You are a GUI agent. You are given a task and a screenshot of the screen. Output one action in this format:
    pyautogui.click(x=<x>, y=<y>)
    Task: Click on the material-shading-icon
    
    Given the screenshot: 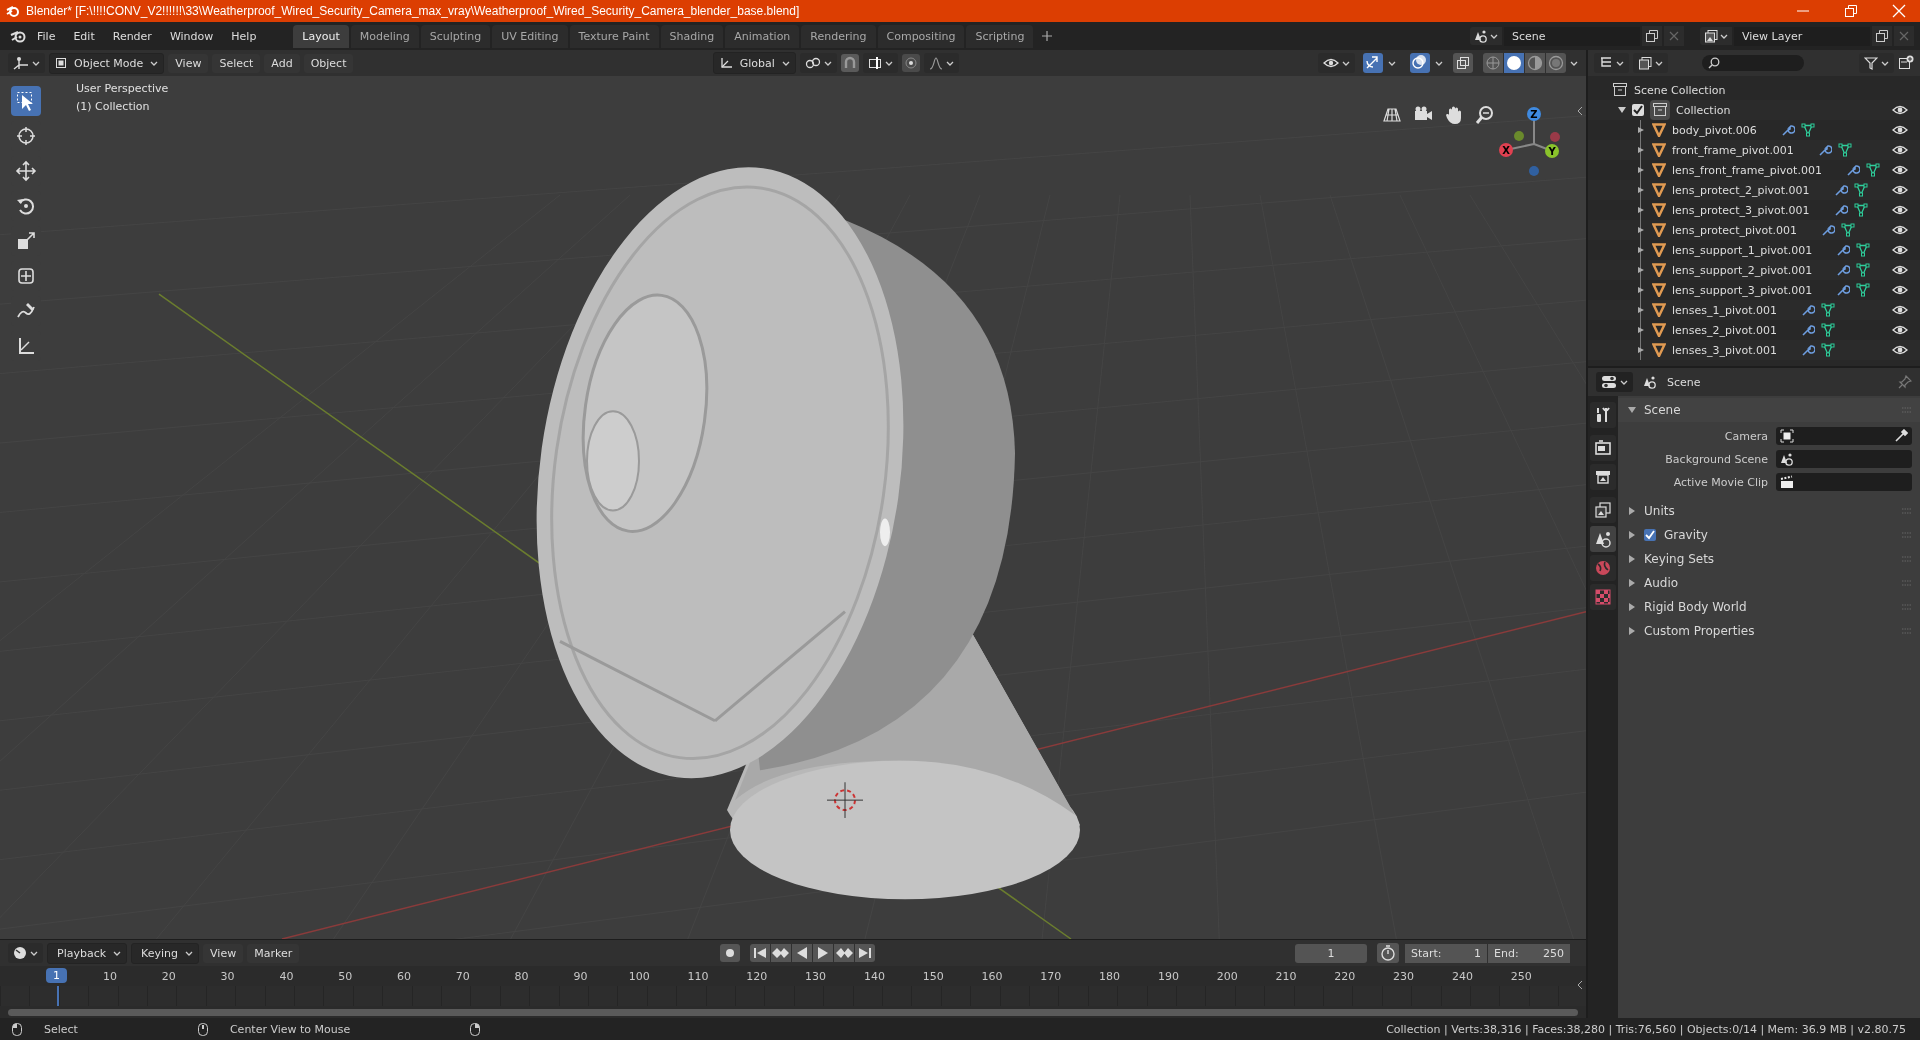 What is the action you would take?
    pyautogui.click(x=1535, y=63)
    